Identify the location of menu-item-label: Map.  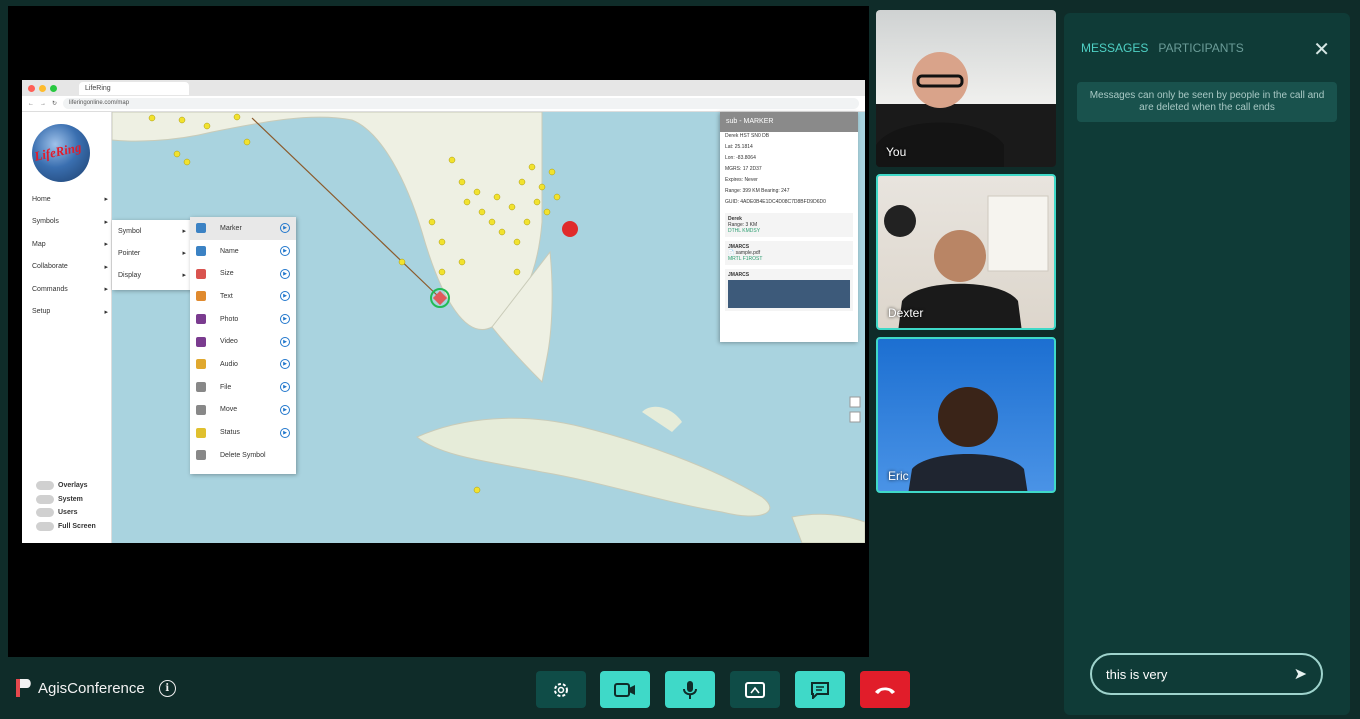
(39, 244).